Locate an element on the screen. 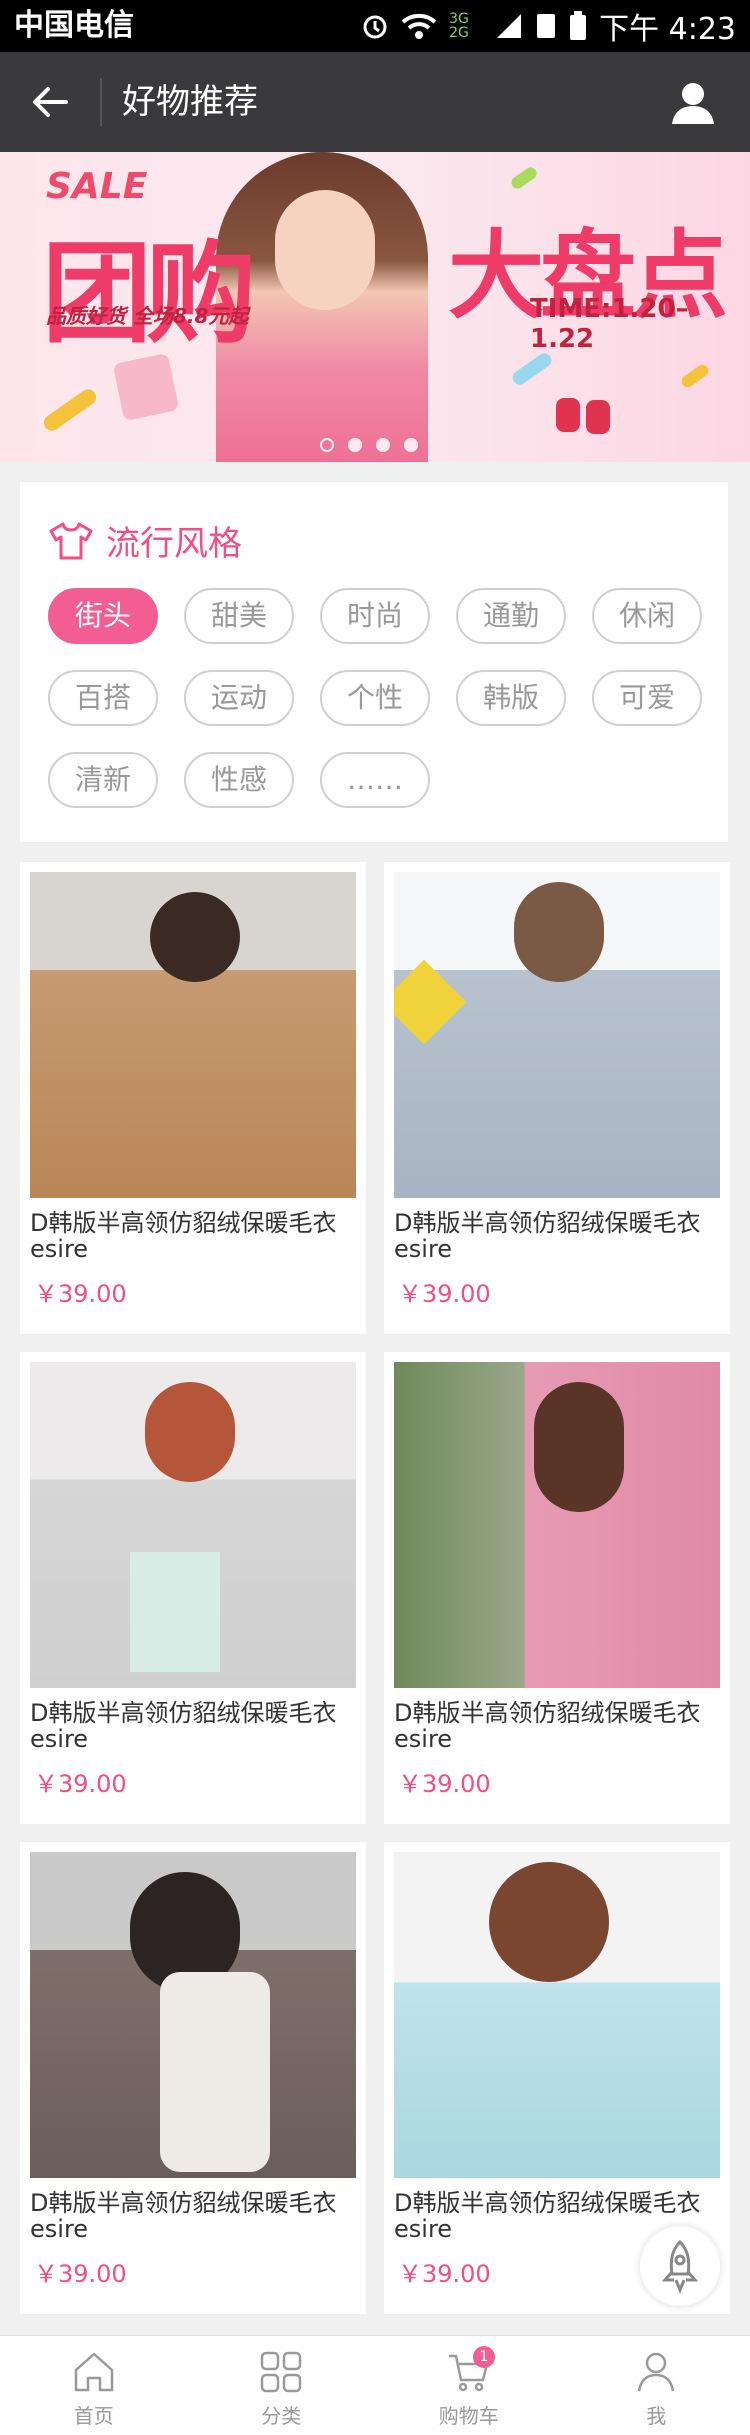  banner-headline: 团购 is located at coordinates (149, 293).